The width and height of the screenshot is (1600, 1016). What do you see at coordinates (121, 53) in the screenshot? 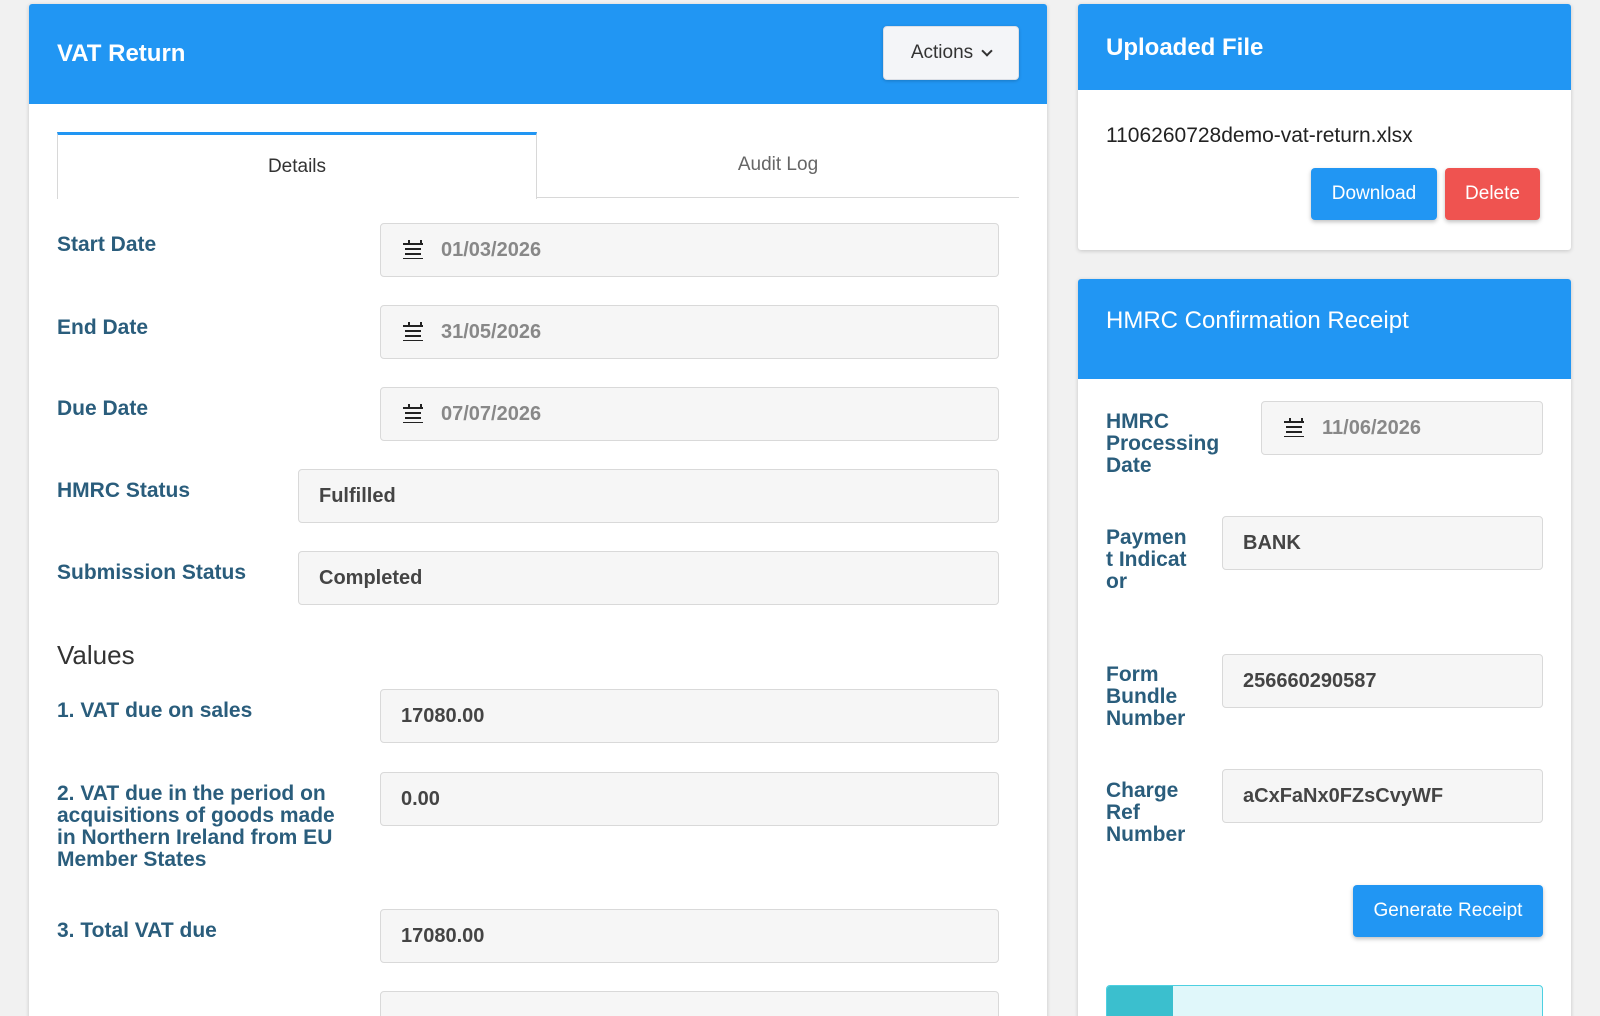
I see `vat-return-title: VAT Return` at bounding box center [121, 53].